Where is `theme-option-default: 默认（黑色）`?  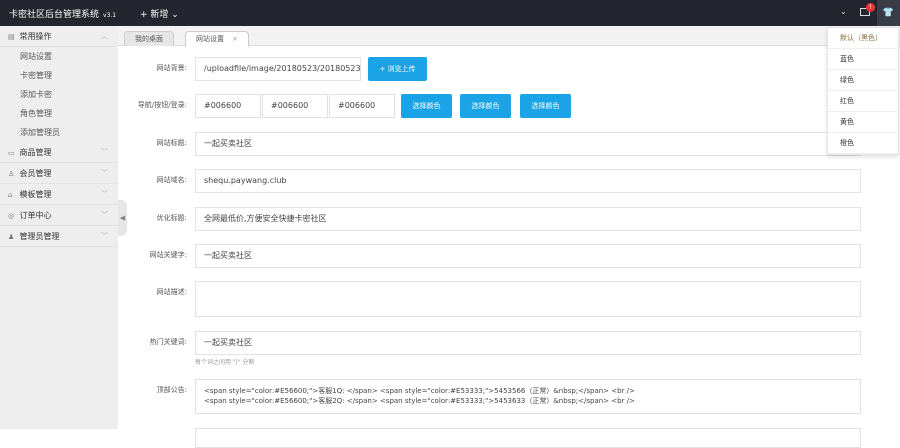 theme-option-default: 默认（黑色） is located at coordinates (863, 38).